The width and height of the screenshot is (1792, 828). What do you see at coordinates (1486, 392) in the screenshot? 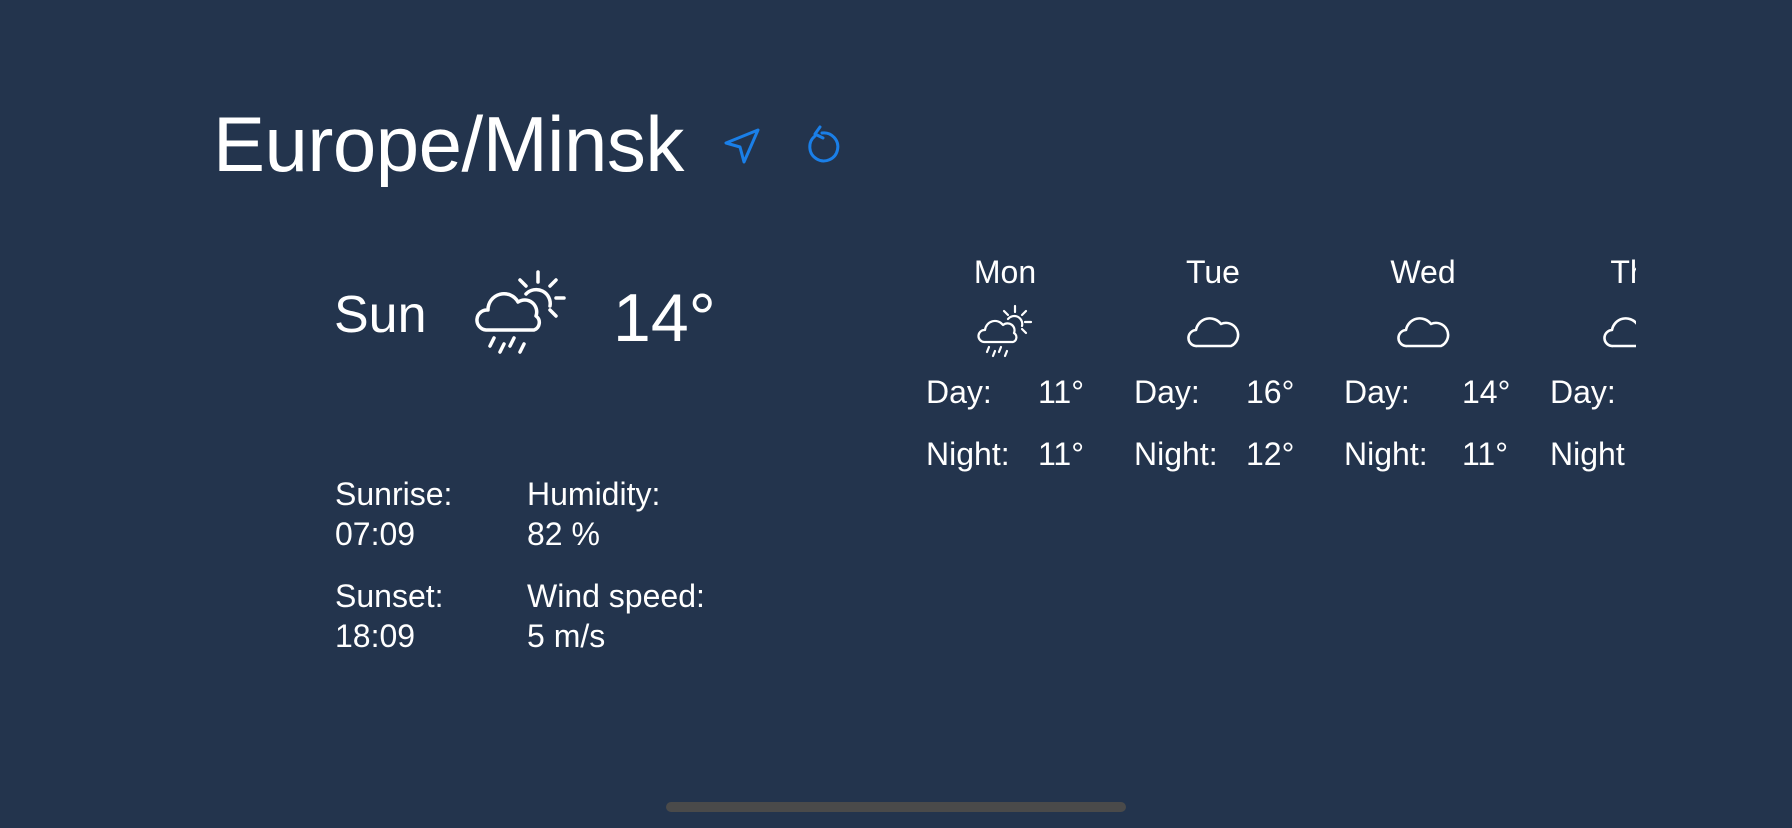
I see `forecast-day-temp: 14°` at bounding box center [1486, 392].